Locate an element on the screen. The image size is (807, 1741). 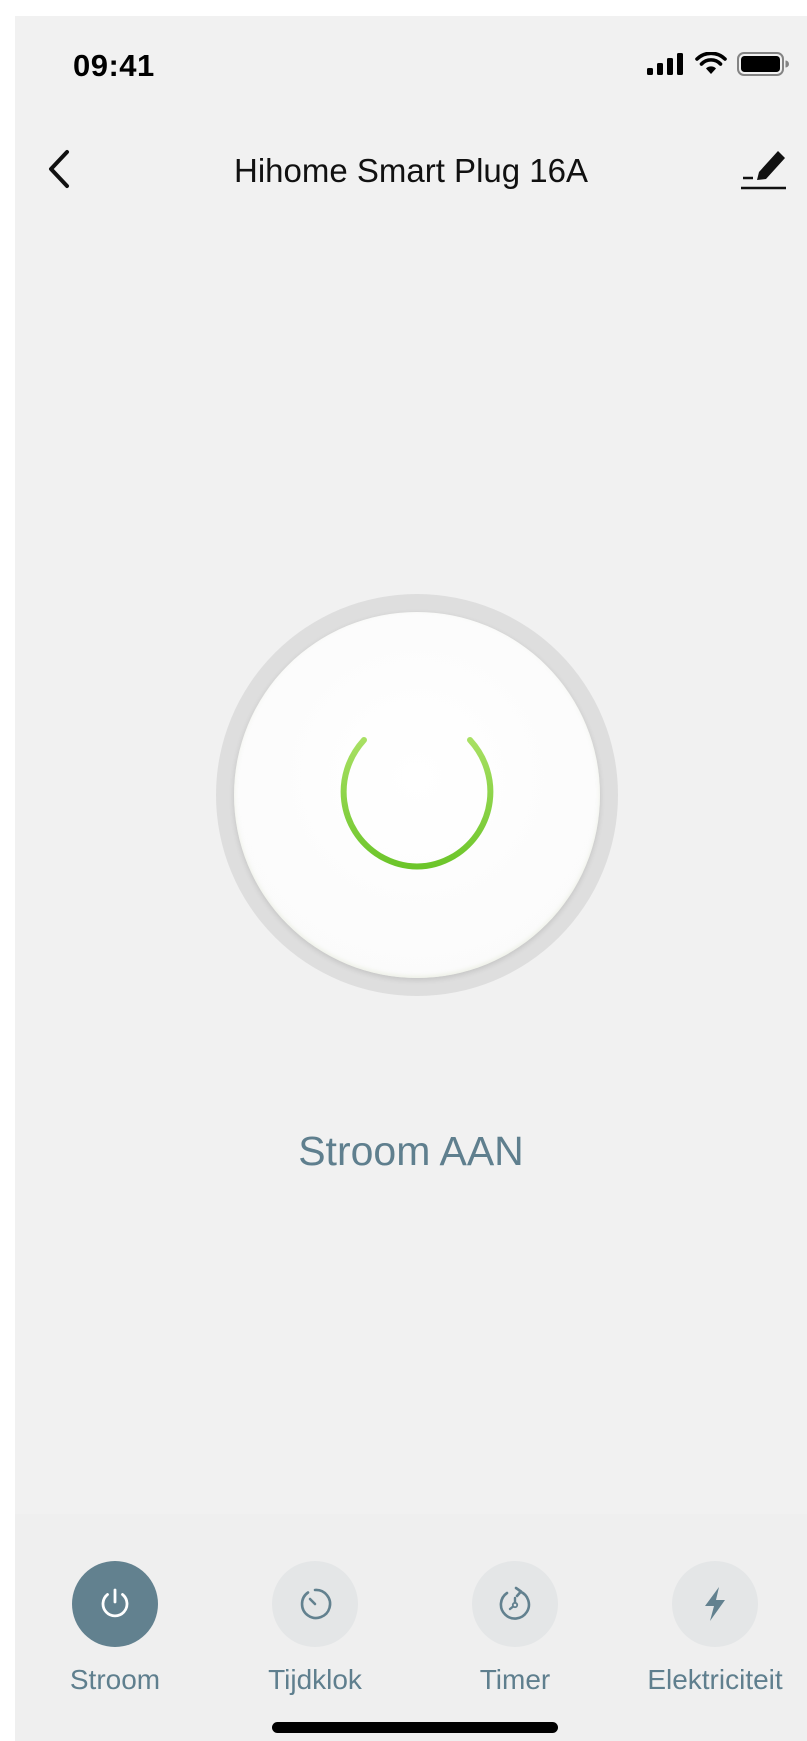
edit-pencil-icon is located at coordinates (763, 170).